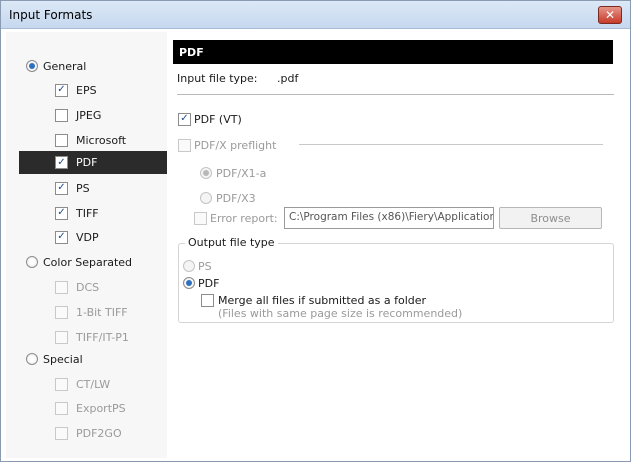 The height and width of the screenshot is (462, 631). I want to click on tree-item-microsoft: Microsoft, so click(90, 140).